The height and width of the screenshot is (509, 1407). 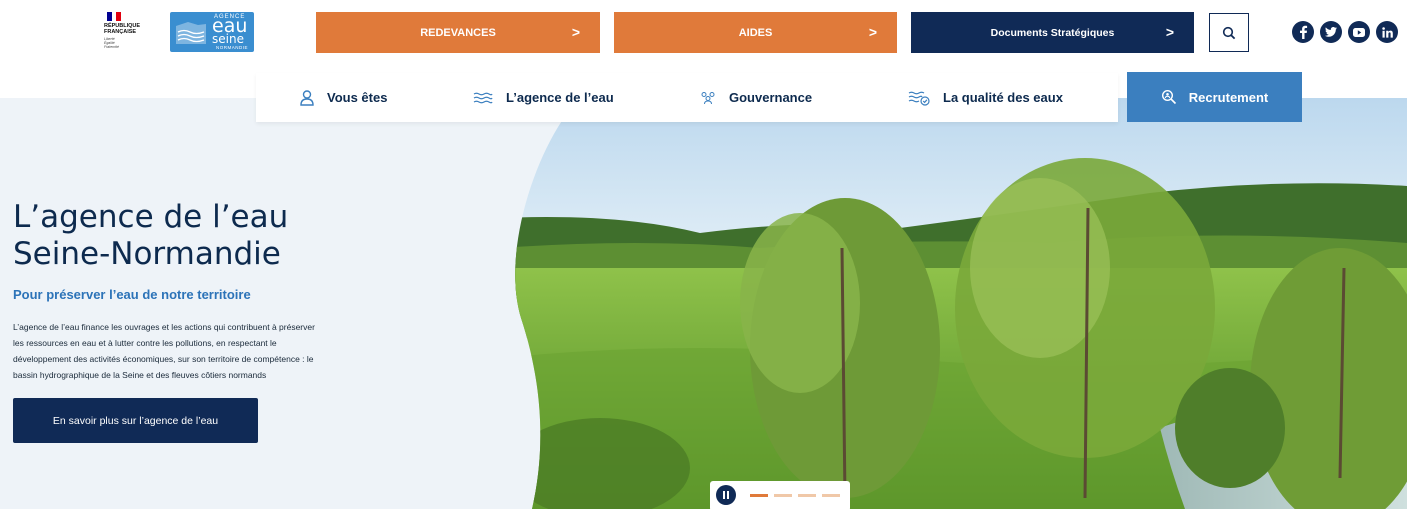 I want to click on rf-motto-3: Fraternité, so click(x=111, y=47).